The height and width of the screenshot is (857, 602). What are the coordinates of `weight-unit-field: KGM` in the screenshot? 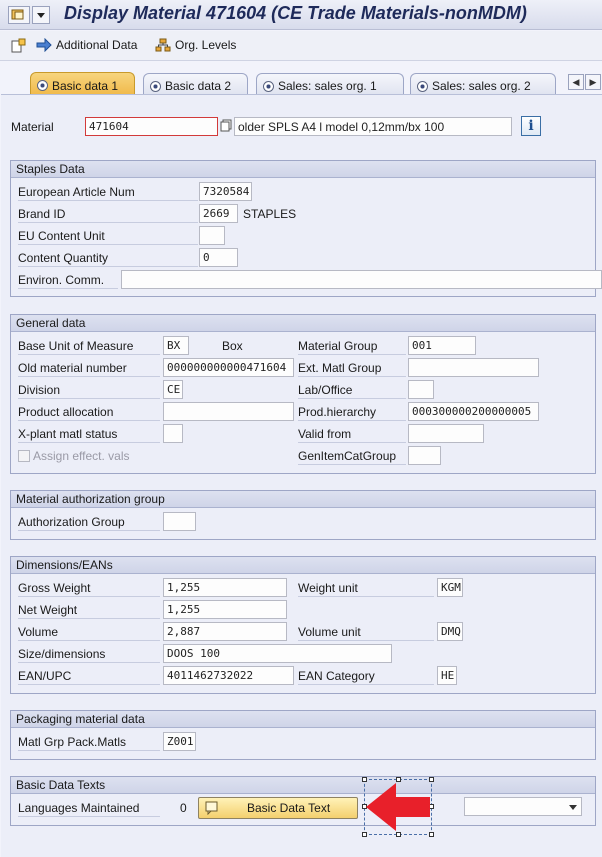 It's located at (450, 587).